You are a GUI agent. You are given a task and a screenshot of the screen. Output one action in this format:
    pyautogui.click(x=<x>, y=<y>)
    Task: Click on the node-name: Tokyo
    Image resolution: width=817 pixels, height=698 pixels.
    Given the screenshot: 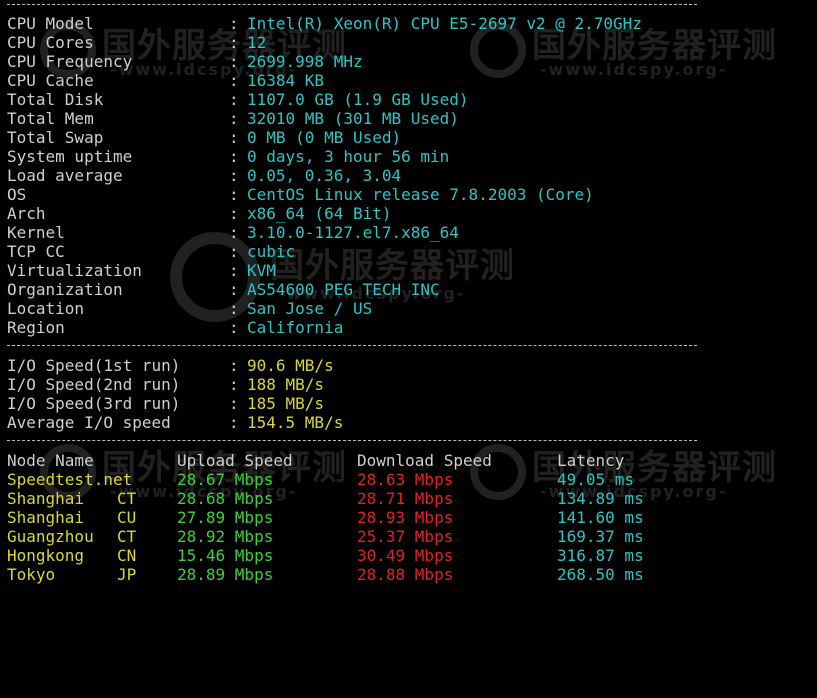 What is the action you would take?
    pyautogui.click(x=31, y=574)
    